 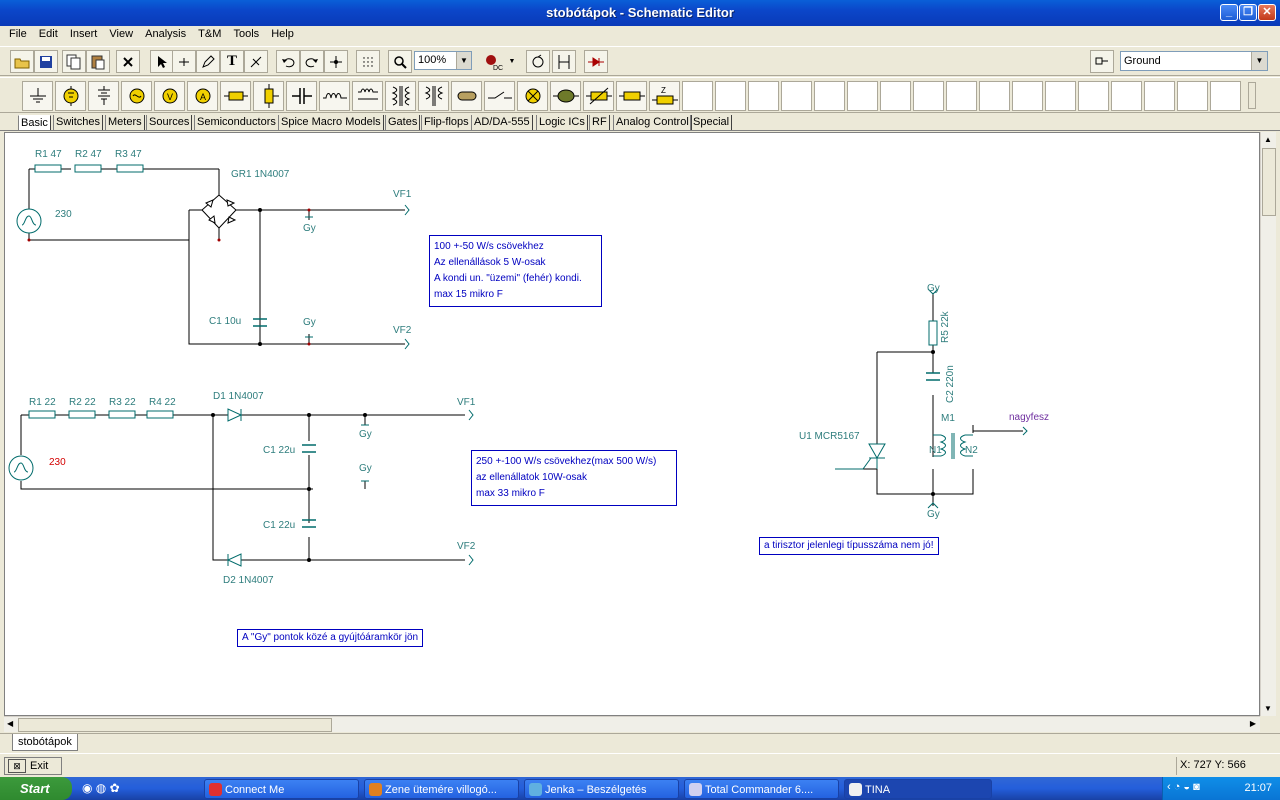 What do you see at coordinates (598, 96) in the screenshot?
I see `variable-resistor-icon` at bounding box center [598, 96].